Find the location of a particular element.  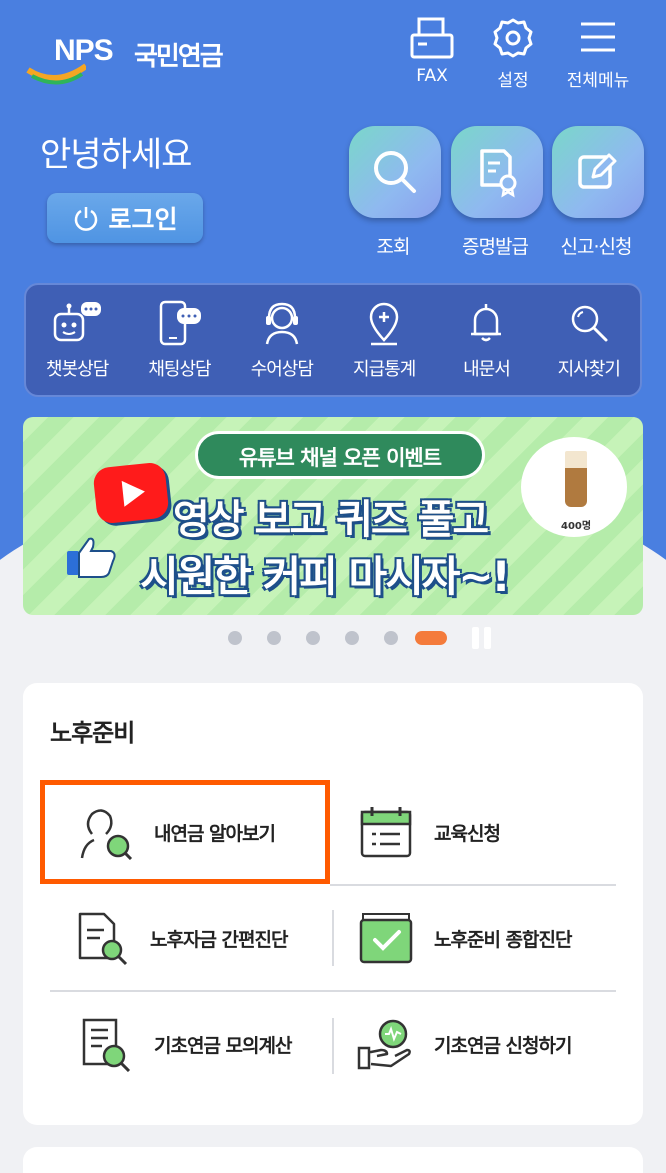

menu-education-label: 교육신청 is located at coordinates (467, 833).